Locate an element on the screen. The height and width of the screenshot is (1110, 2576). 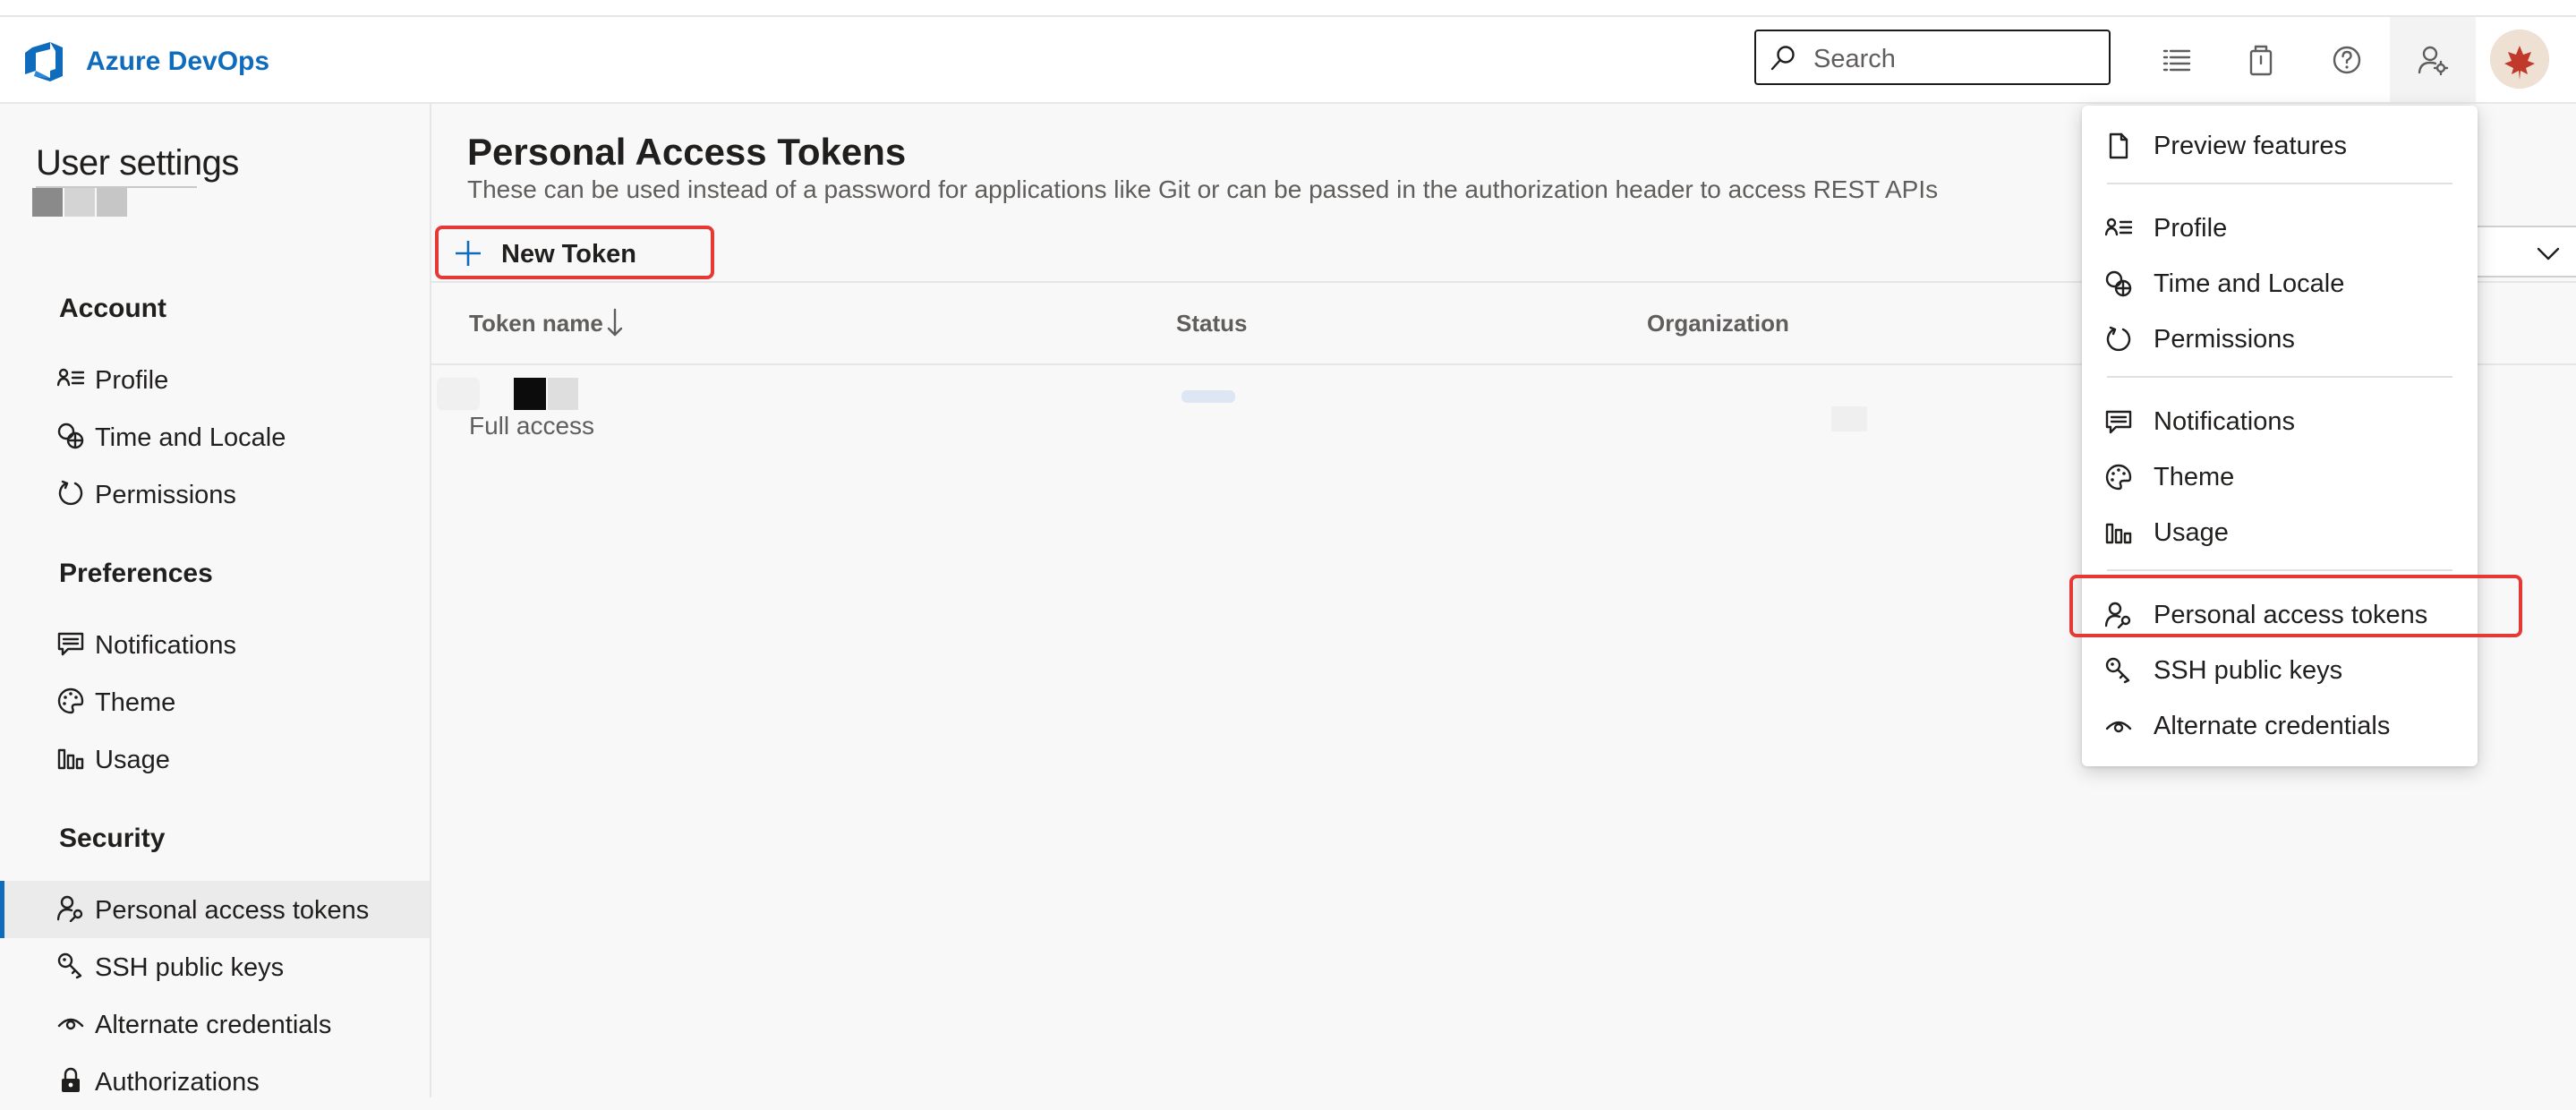
window-top-strip is located at coordinates (1288, 8).